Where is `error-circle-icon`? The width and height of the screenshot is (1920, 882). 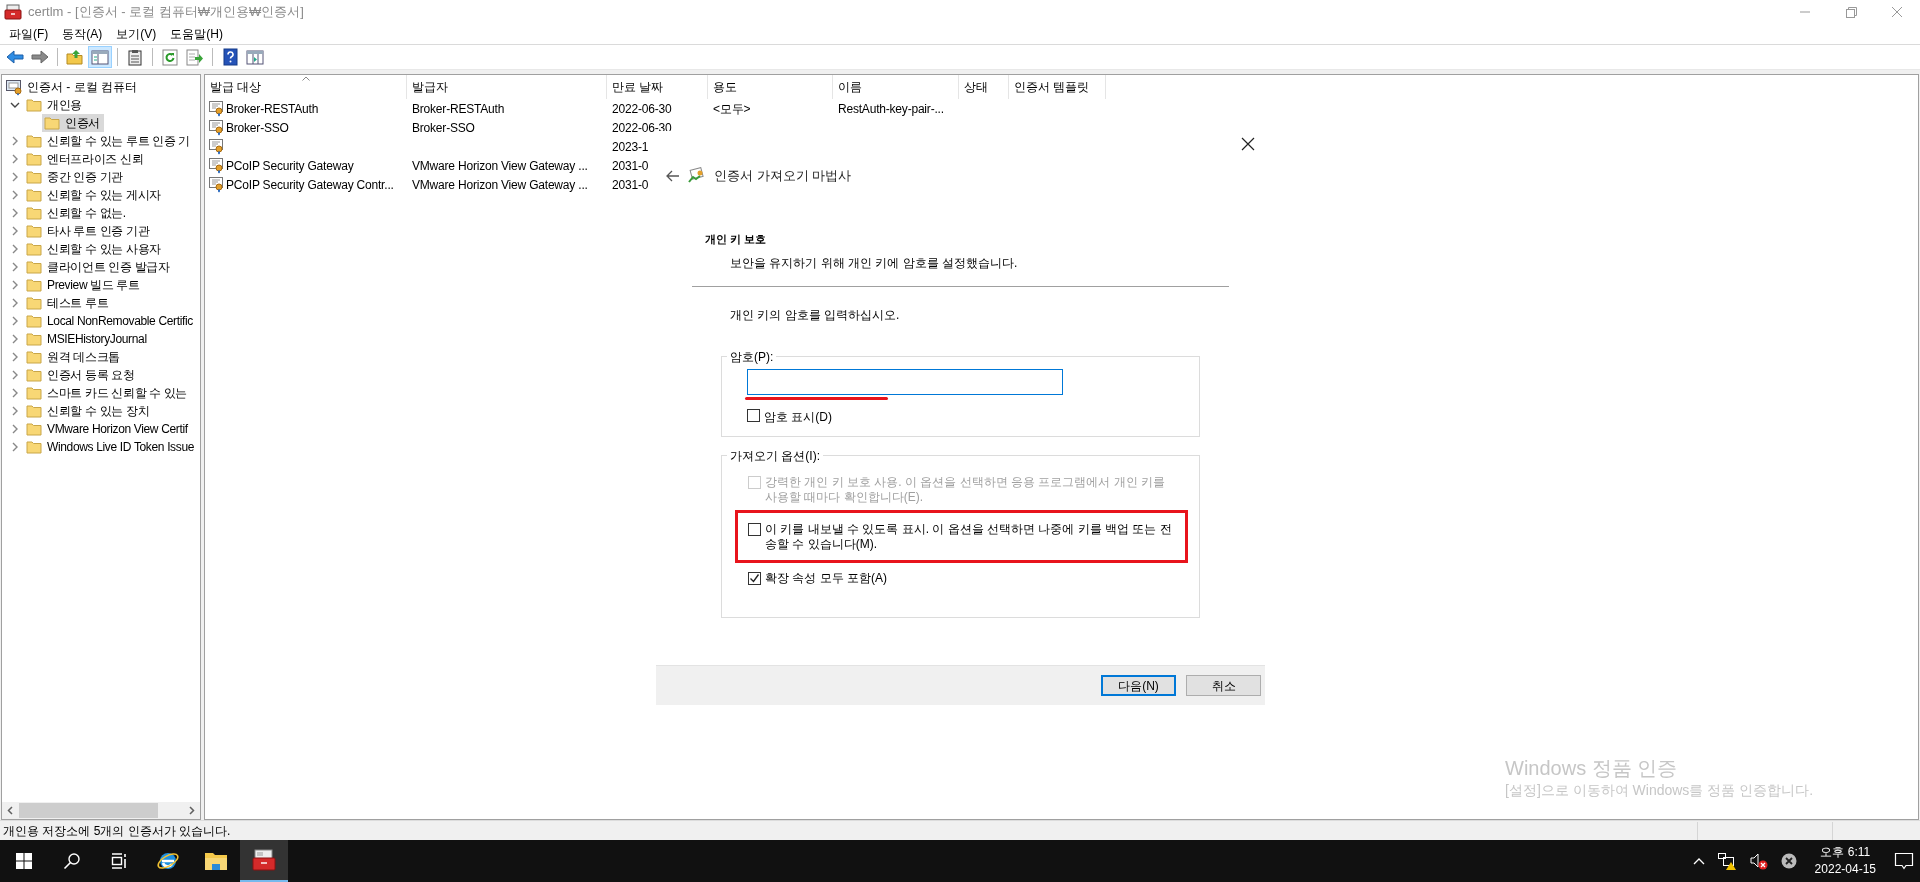
error-circle-icon is located at coordinates (1788, 861).